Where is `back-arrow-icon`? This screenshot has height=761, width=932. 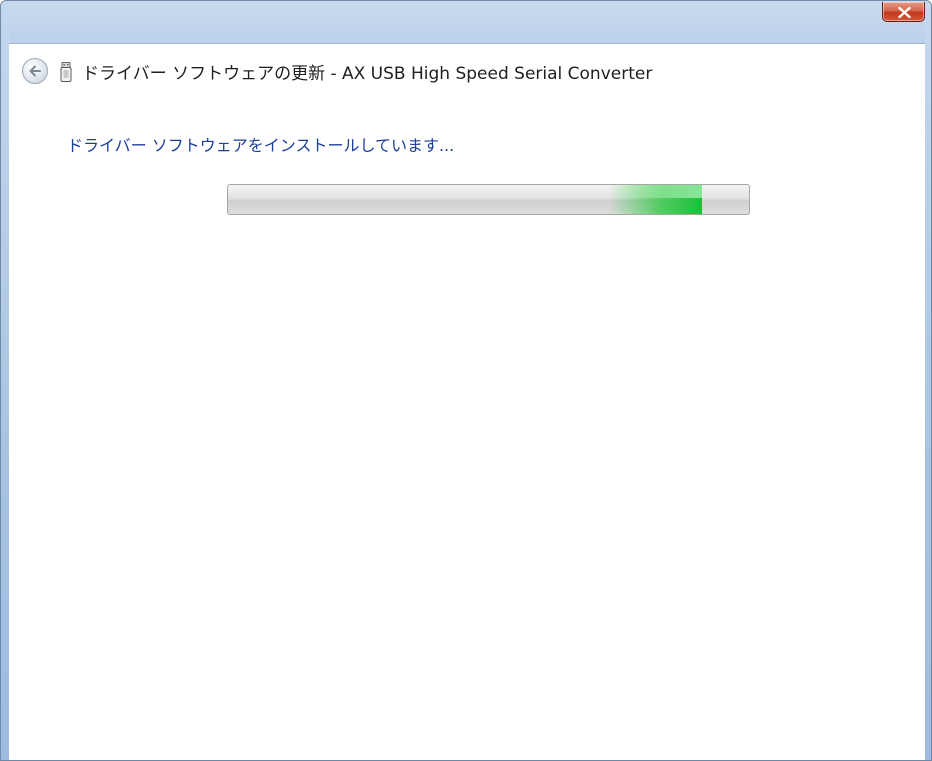 back-arrow-icon is located at coordinates (35, 71).